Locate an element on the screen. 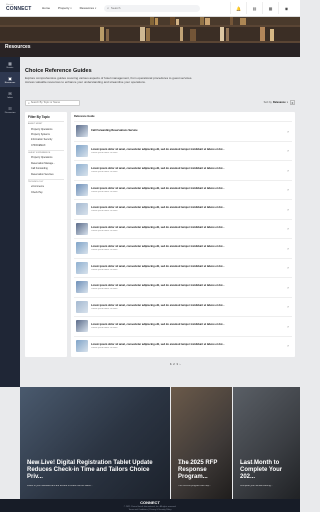  nav-resources: Resources ▾ is located at coordinates (88, 8).